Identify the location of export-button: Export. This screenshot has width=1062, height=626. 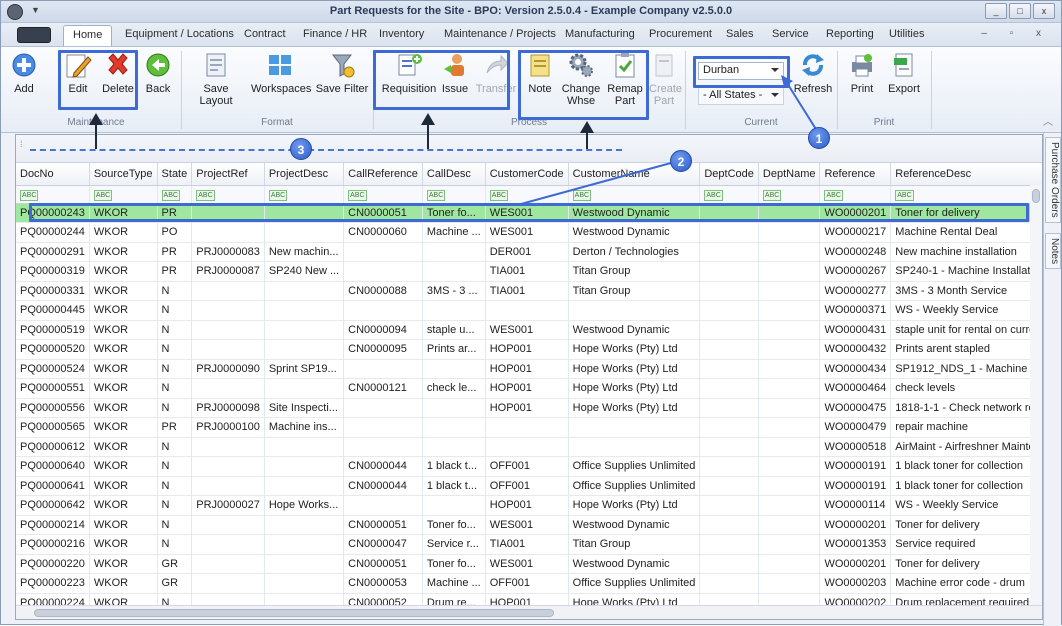
(904, 73).